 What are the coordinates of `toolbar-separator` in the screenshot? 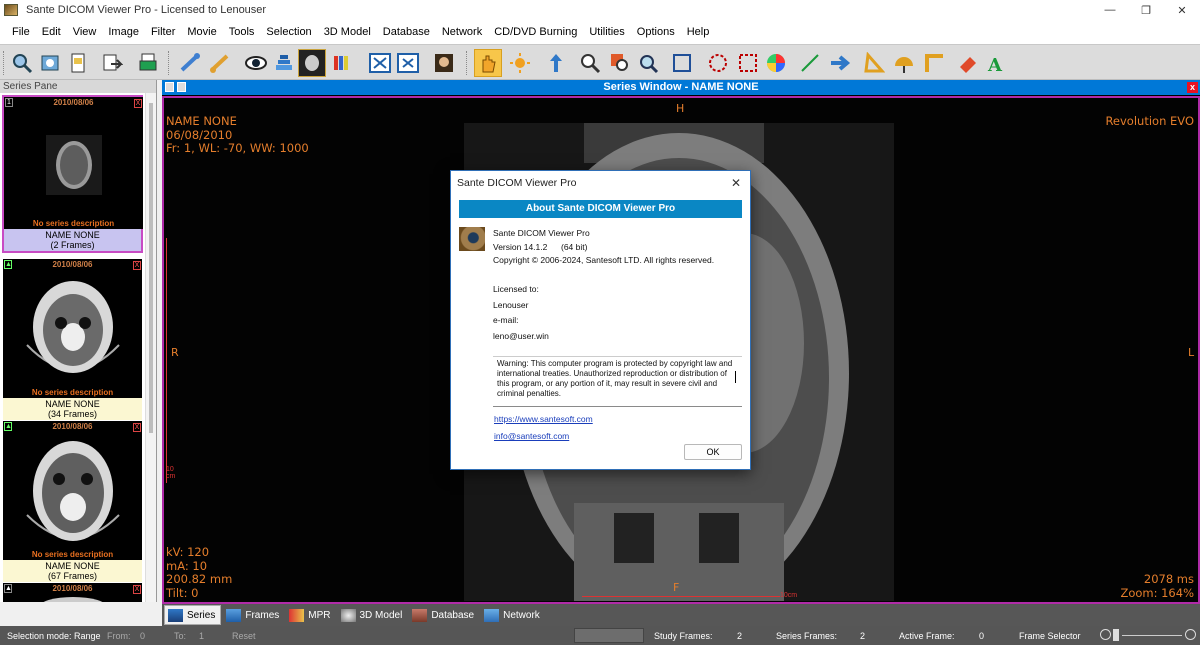 It's located at (169, 63).